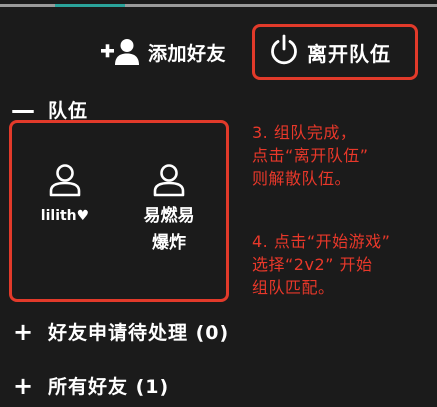 The width and height of the screenshot is (437, 407). I want to click on add-friend-icon, so click(121, 52).